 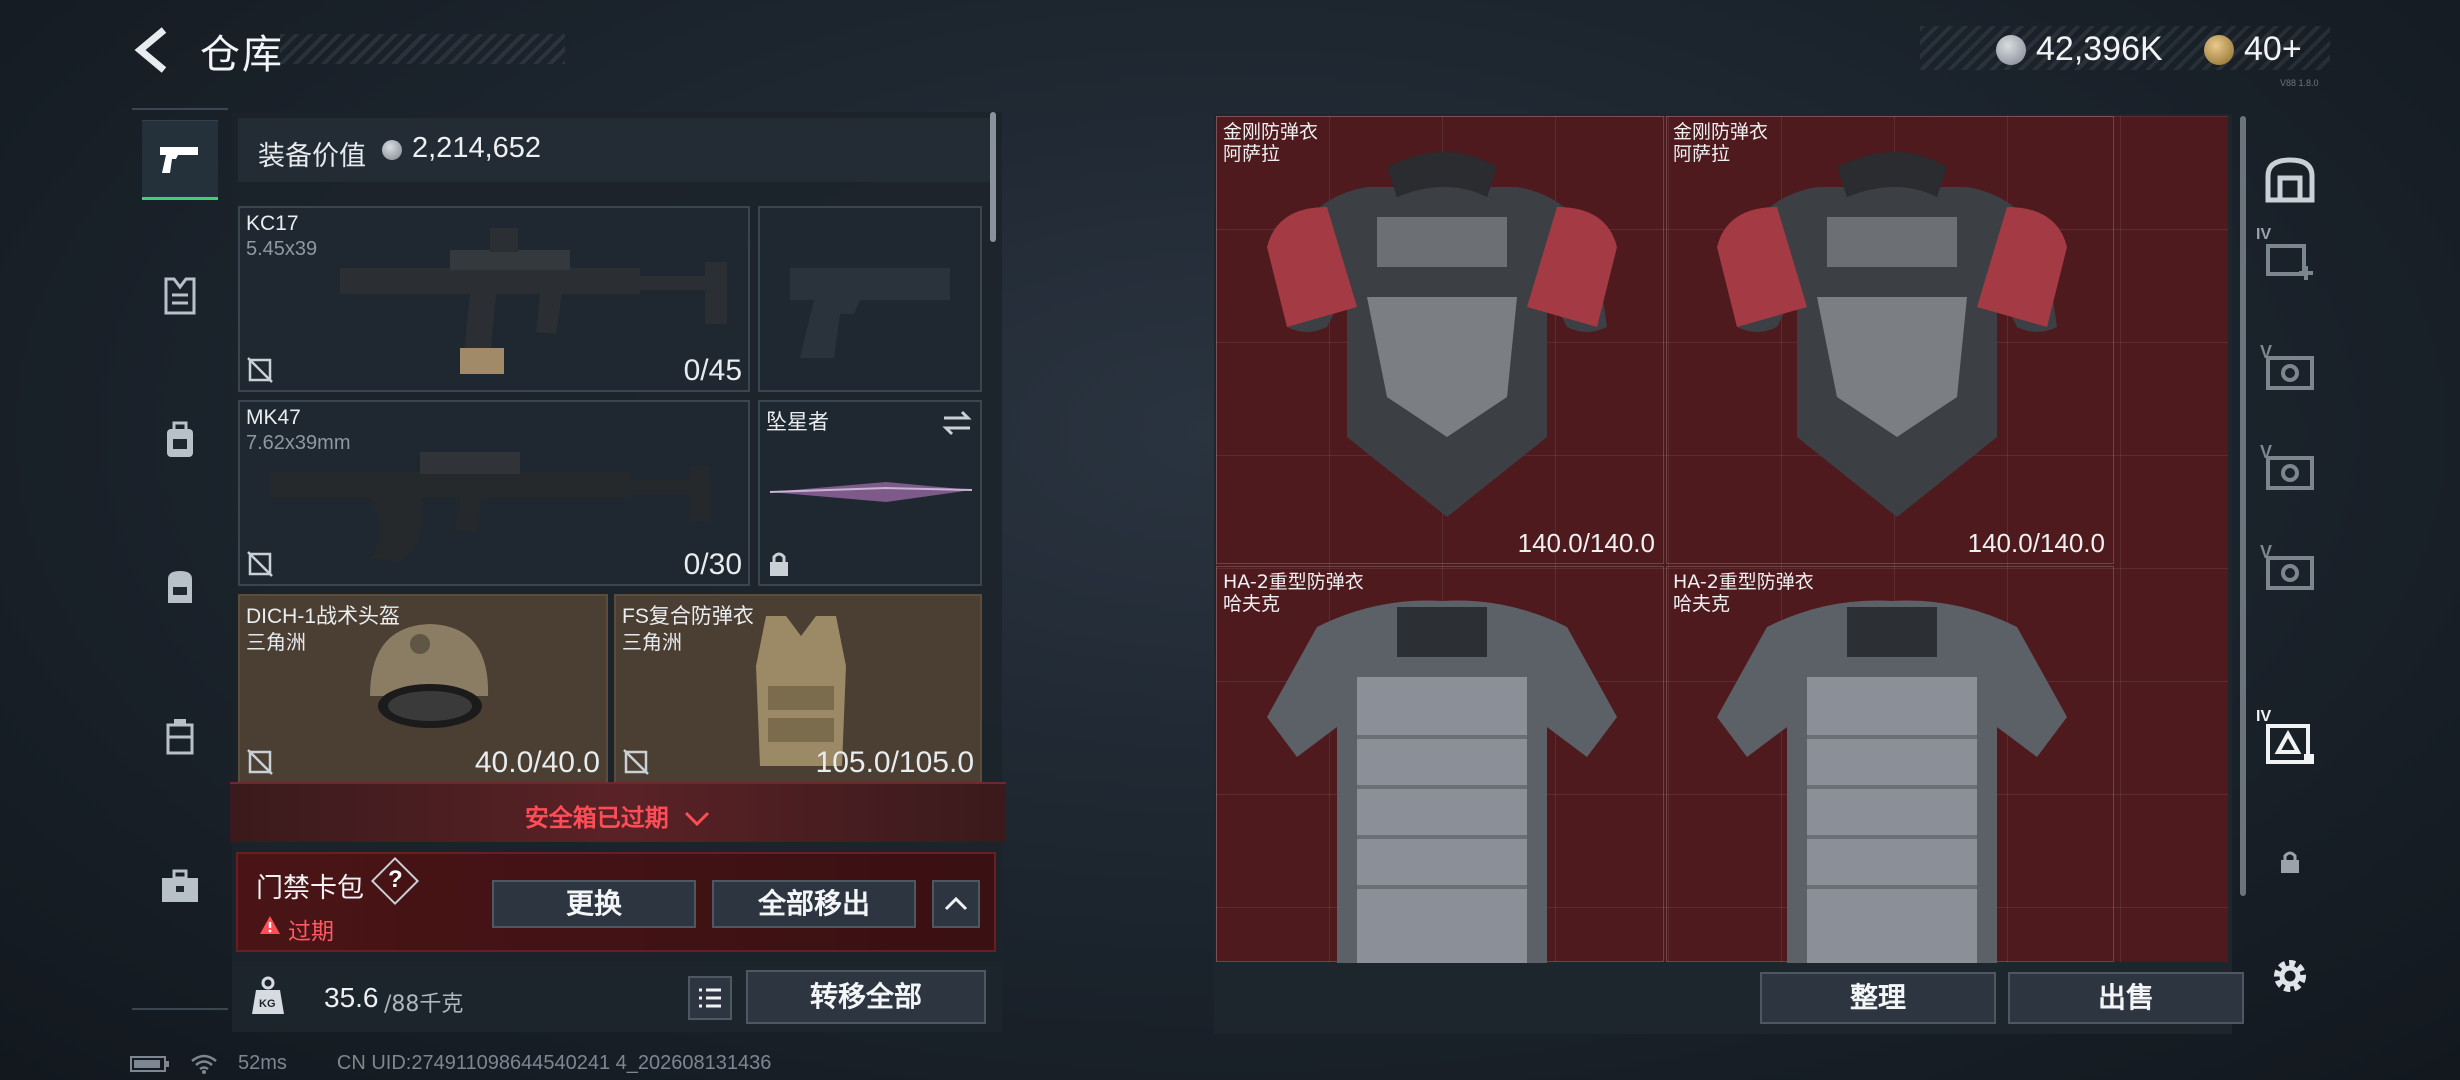 I want to click on ticket-value: 40+, so click(x=2273, y=49).